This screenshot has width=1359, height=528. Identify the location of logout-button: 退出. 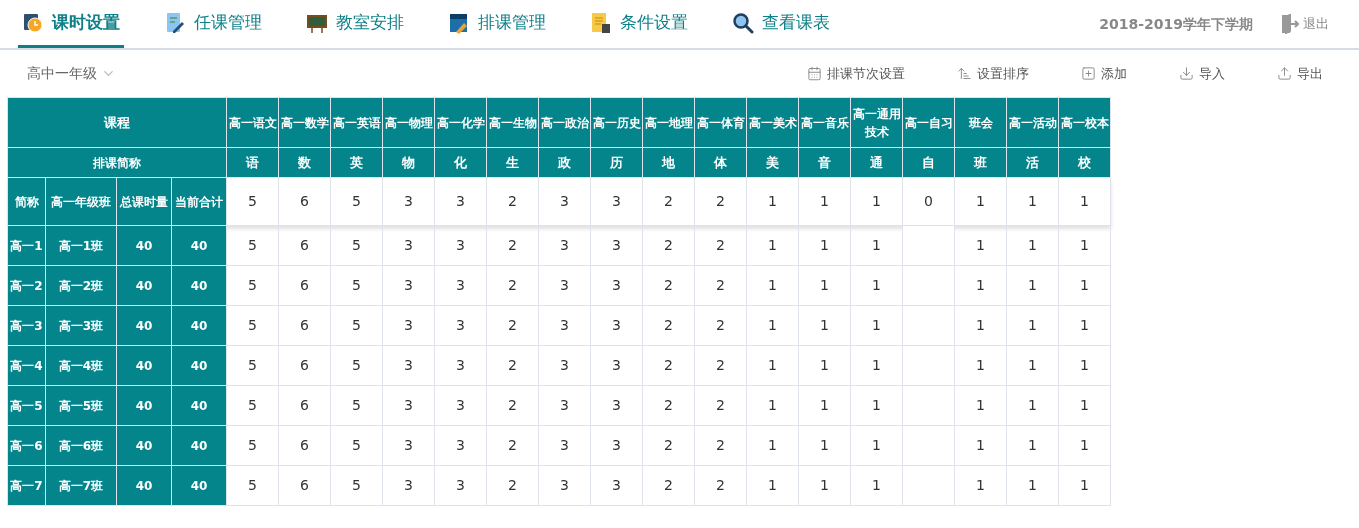
(1305, 24).